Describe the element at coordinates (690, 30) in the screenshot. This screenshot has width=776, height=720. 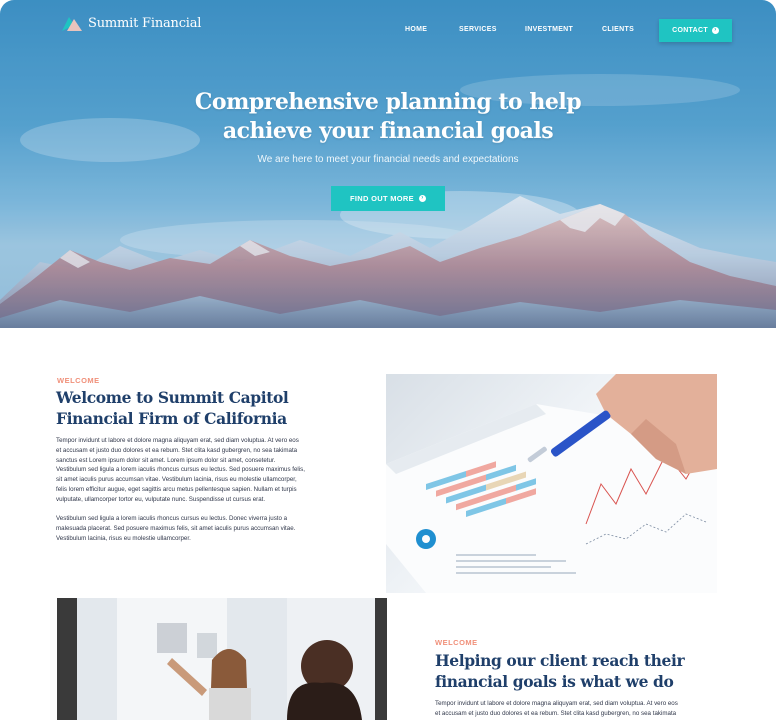
I see `contact-button-label: CONTACT` at that location.